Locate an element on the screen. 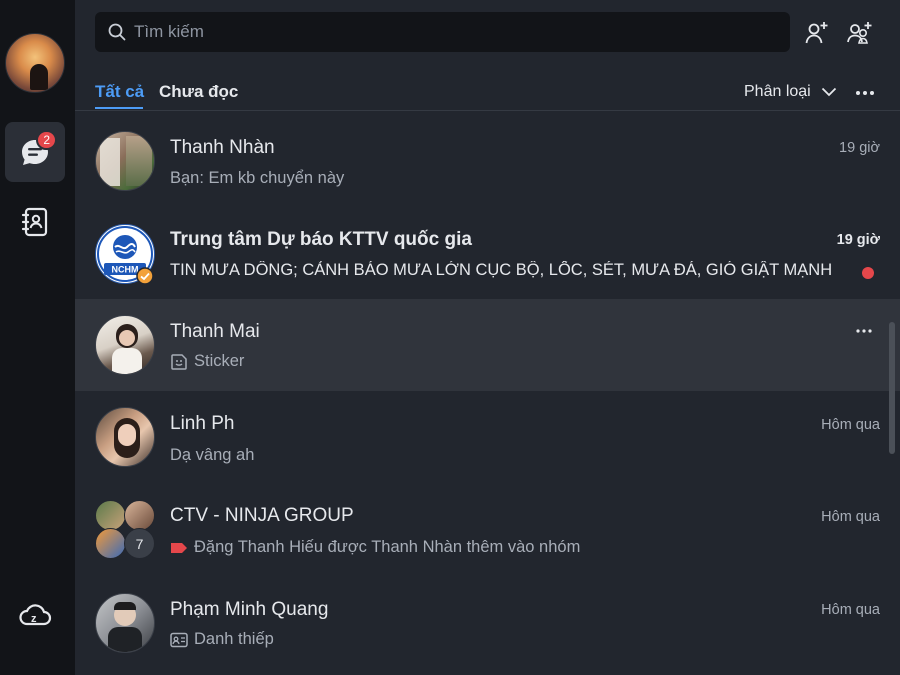 This screenshot has width=900, height=675. conversation-name: Trung tâm Dự báo KTTV quốc gia is located at coordinates (321, 239).